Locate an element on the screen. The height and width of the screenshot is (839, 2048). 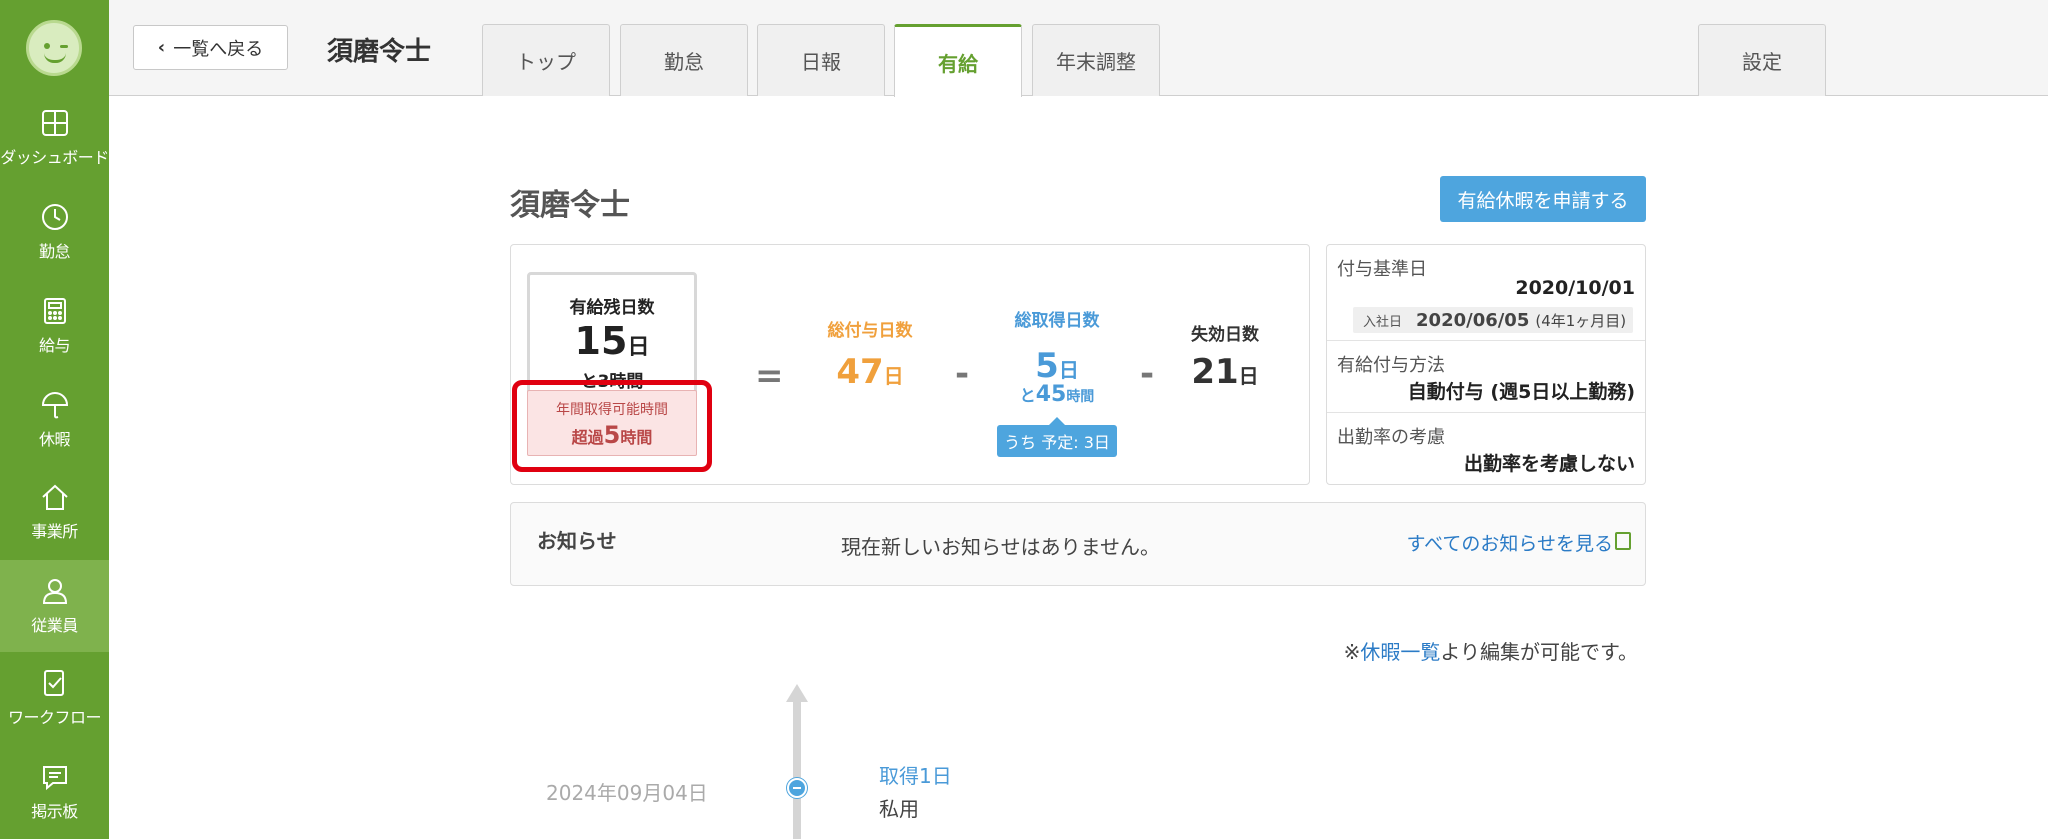
person-icon is located at coordinates (54, 591).